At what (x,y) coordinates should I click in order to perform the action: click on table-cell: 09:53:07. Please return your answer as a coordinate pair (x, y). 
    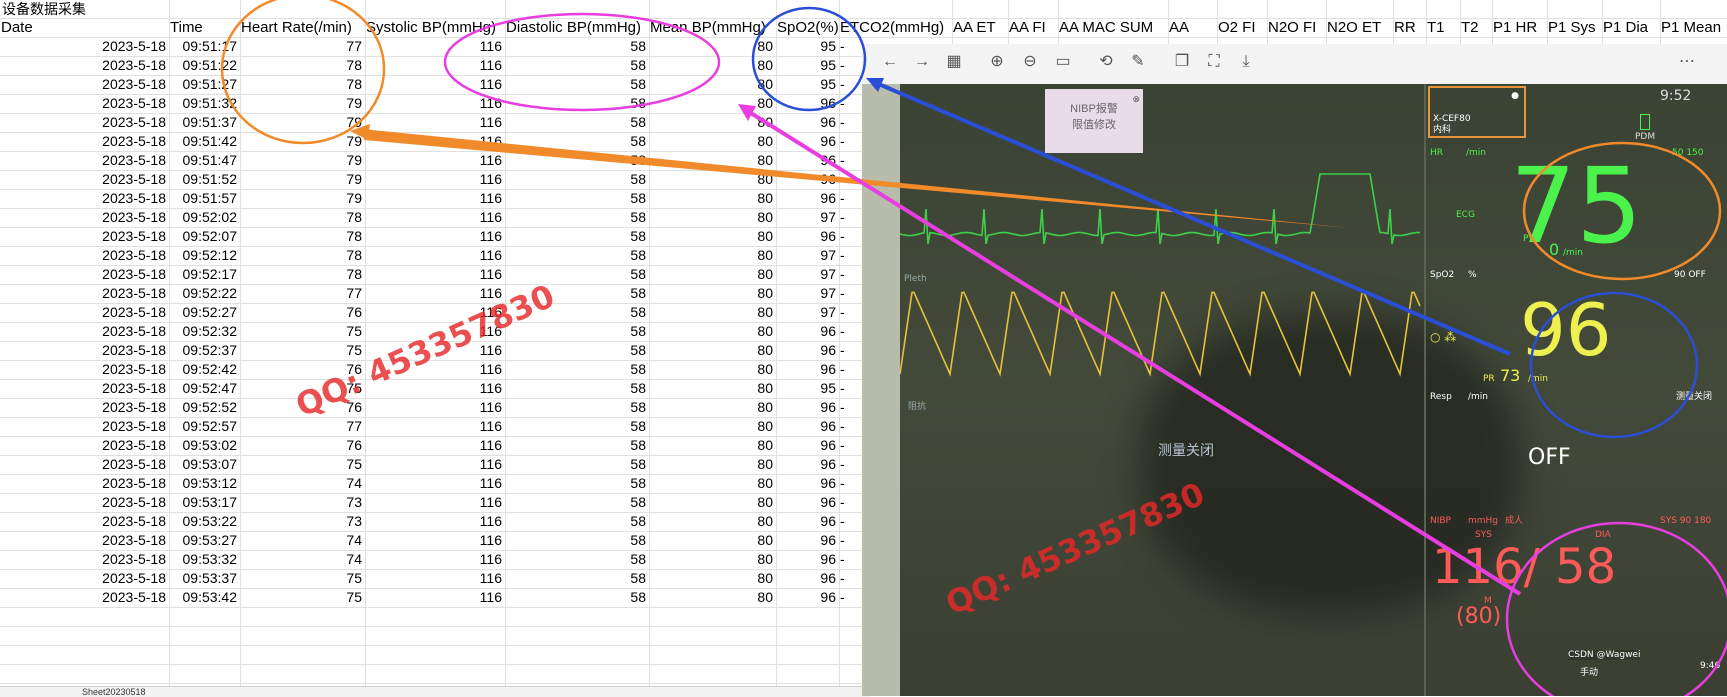
    Looking at the image, I should click on (203, 464).